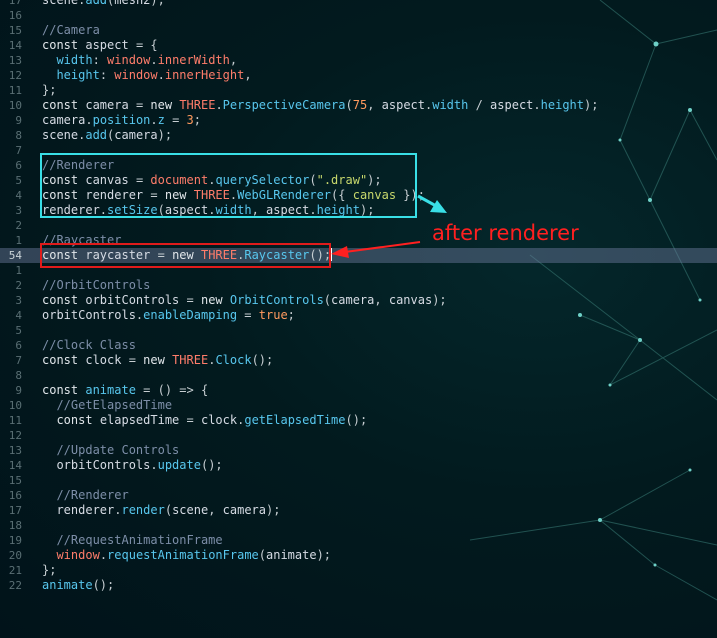 The image size is (717, 638). What do you see at coordinates (432, 203) in the screenshot?
I see `cyan-arrow-icon` at bounding box center [432, 203].